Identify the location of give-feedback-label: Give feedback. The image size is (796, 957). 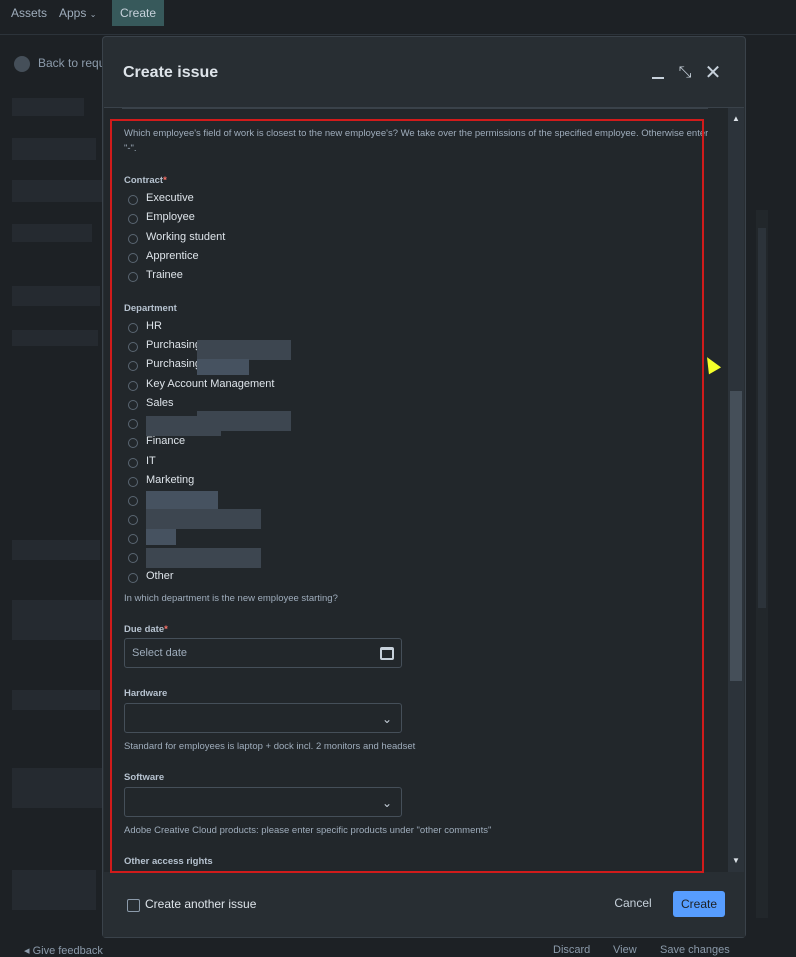
(67, 951).